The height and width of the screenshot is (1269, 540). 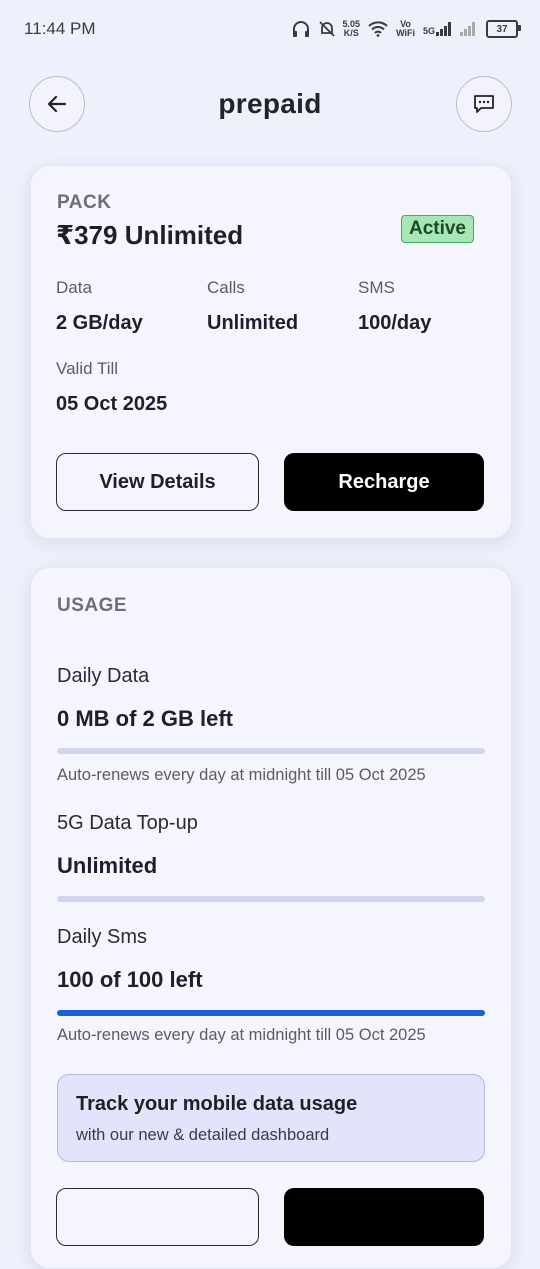 What do you see at coordinates (74, 287) in the screenshot?
I see `data-label: Data` at bounding box center [74, 287].